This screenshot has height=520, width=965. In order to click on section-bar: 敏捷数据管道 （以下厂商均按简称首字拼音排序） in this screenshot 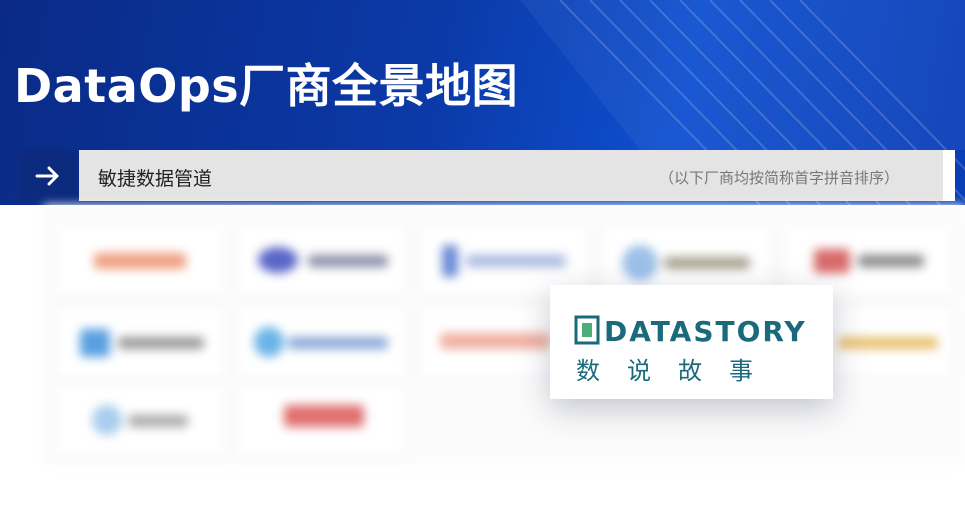, I will do `click(486, 175)`.